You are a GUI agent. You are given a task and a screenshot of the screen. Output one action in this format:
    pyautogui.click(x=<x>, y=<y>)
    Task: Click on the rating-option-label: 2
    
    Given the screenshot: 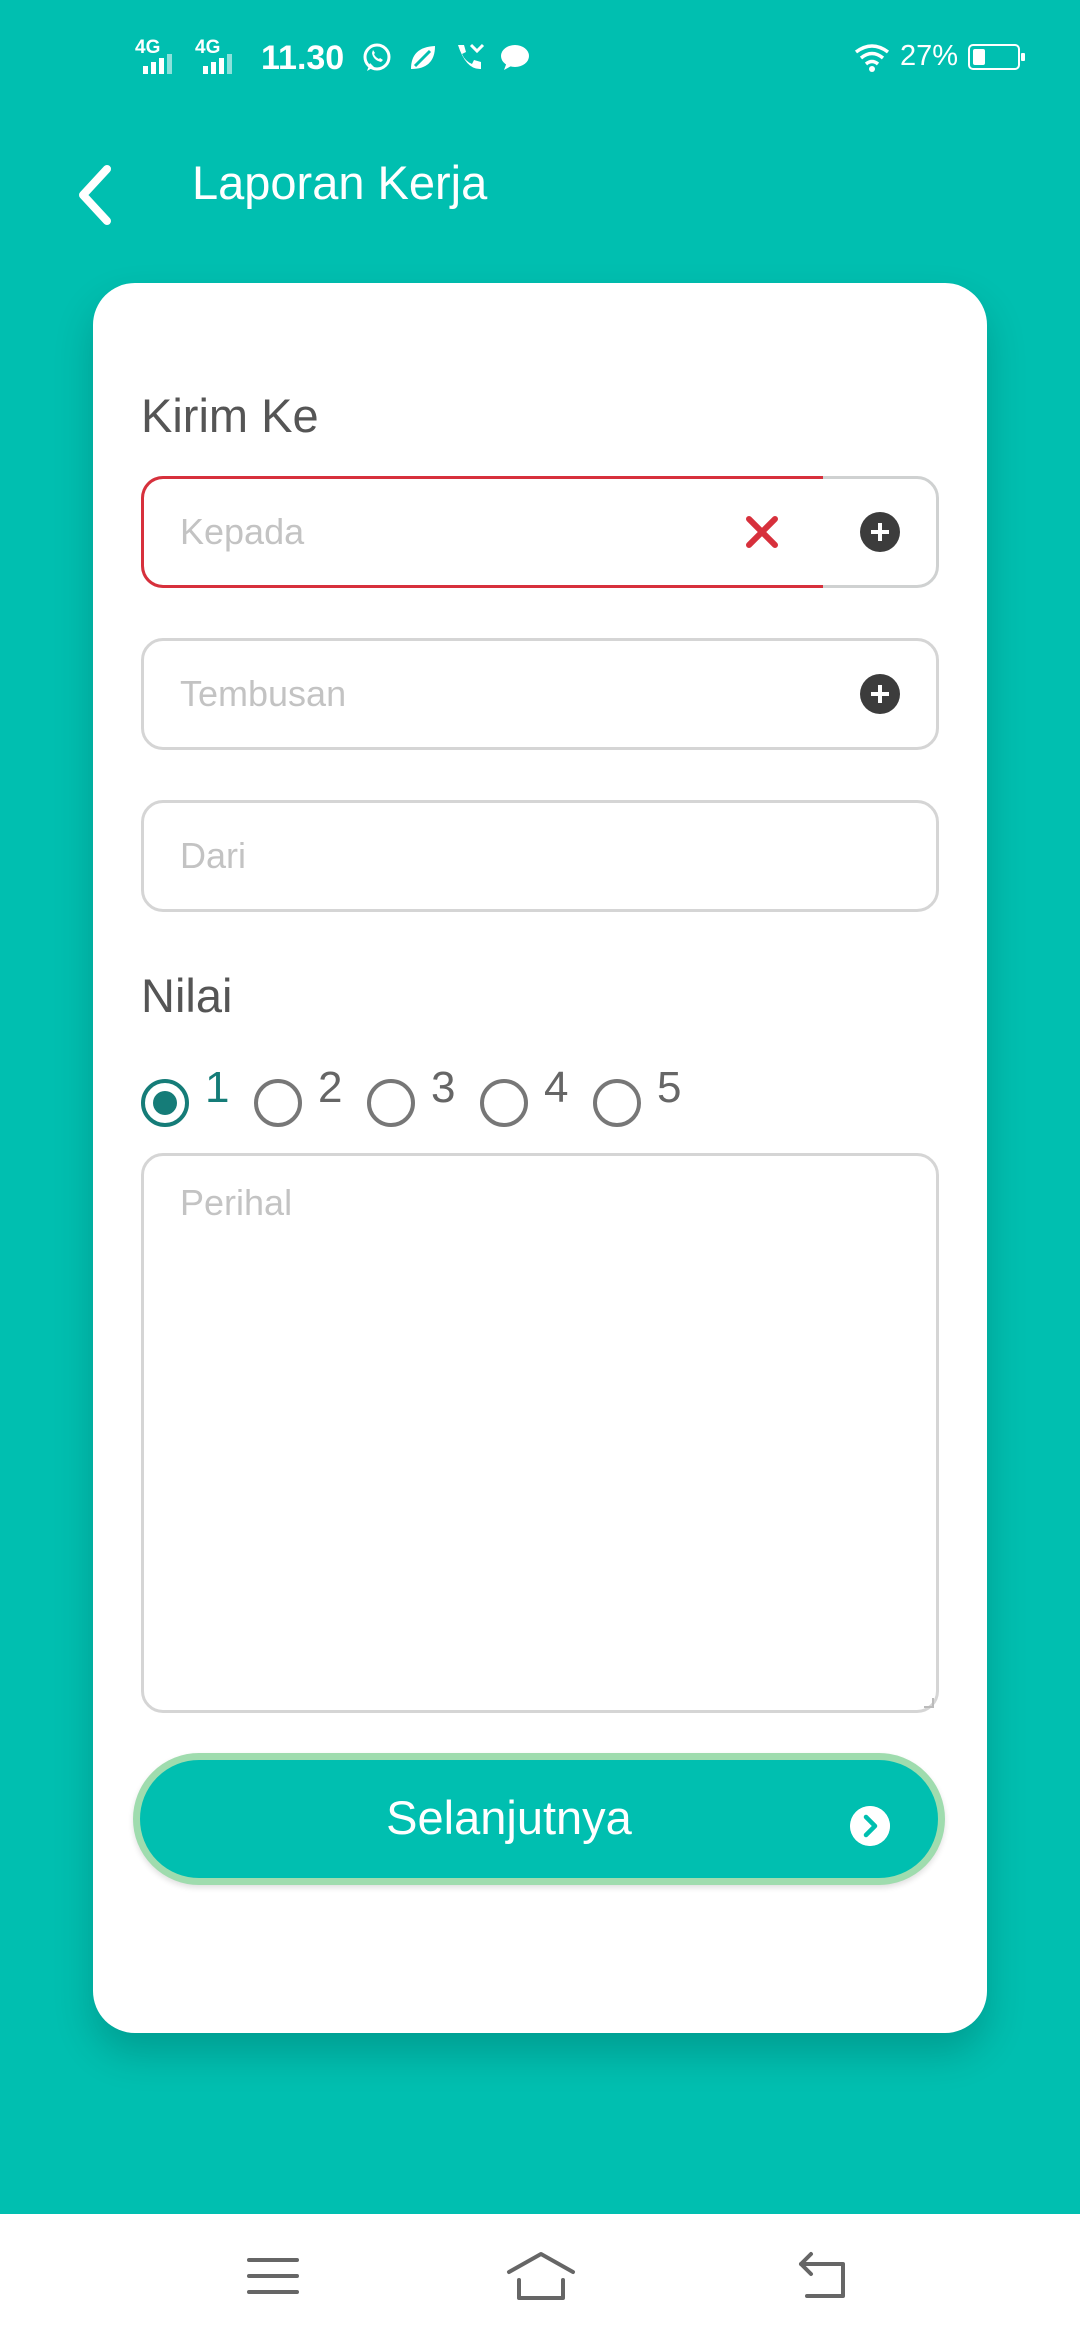 What is the action you would take?
    pyautogui.click(x=330, y=1087)
    